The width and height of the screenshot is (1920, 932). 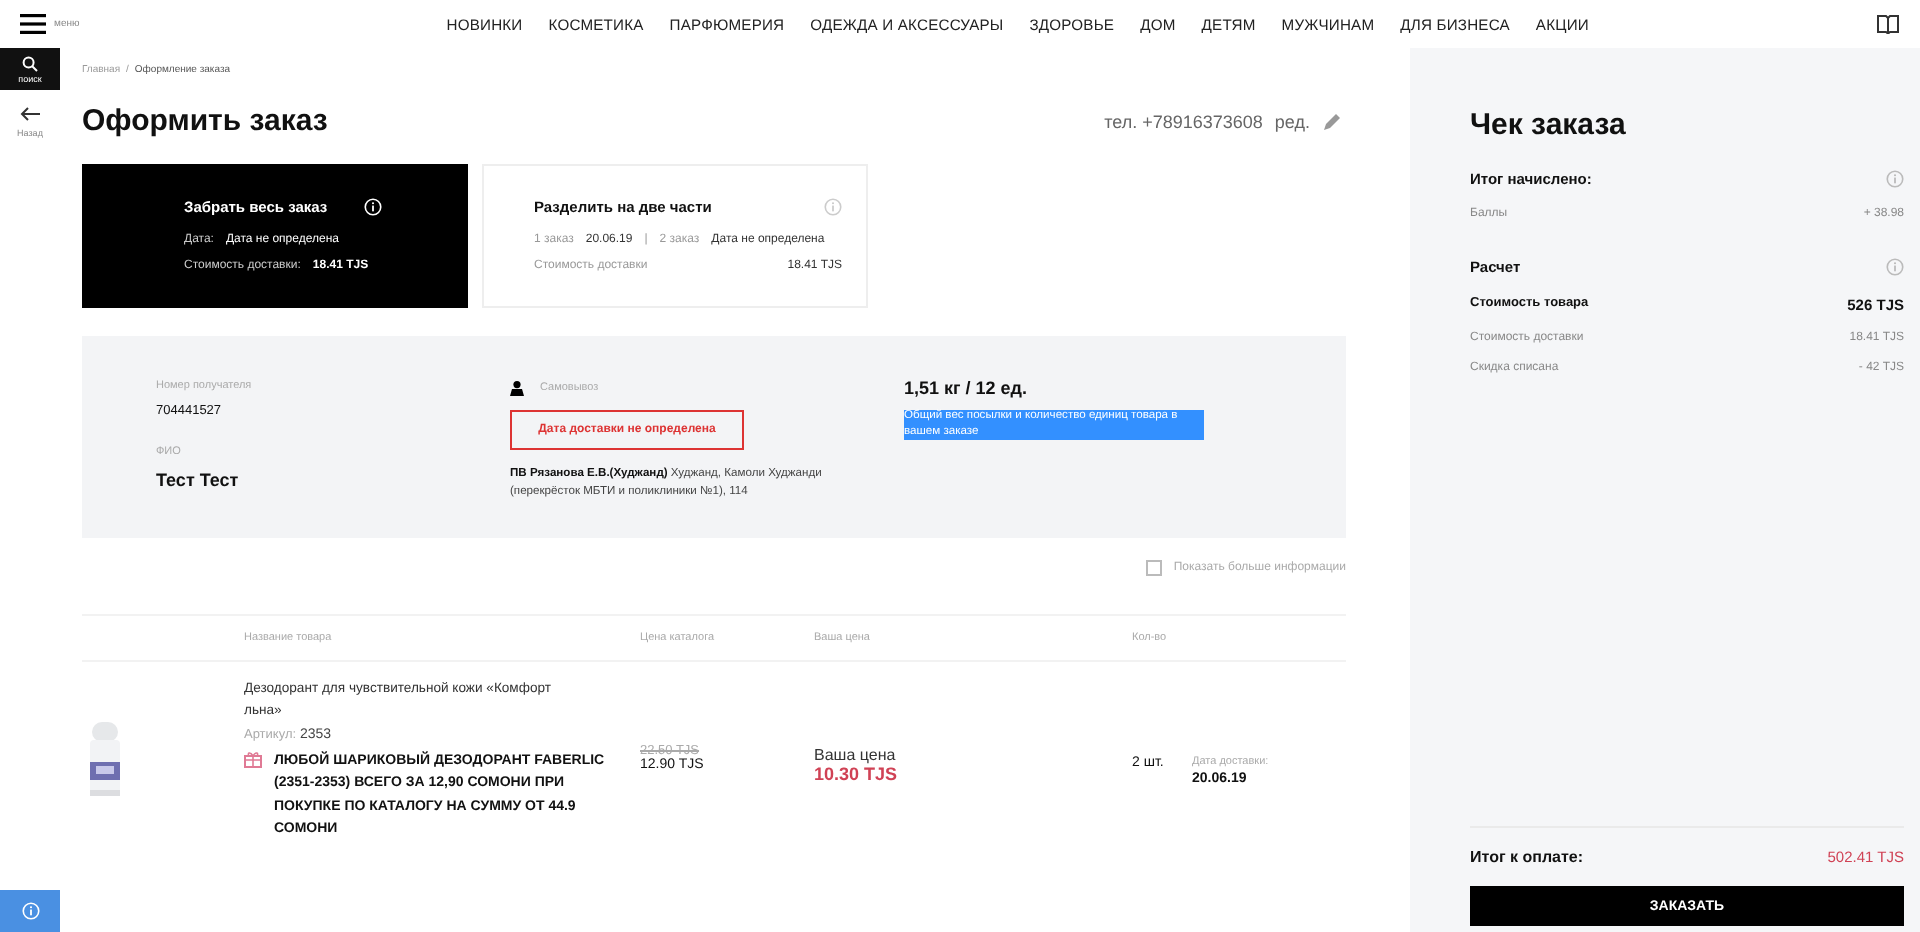 What do you see at coordinates (30, 114) in the screenshot?
I see `back-arrow-icon` at bounding box center [30, 114].